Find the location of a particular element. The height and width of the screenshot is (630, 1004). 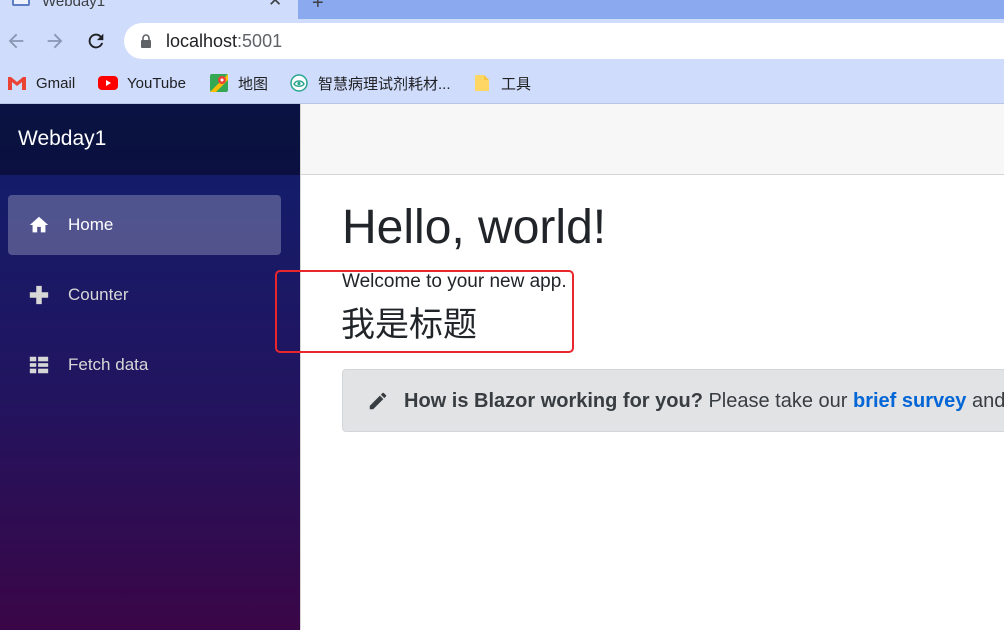

youtube-icon is located at coordinates (108, 83).